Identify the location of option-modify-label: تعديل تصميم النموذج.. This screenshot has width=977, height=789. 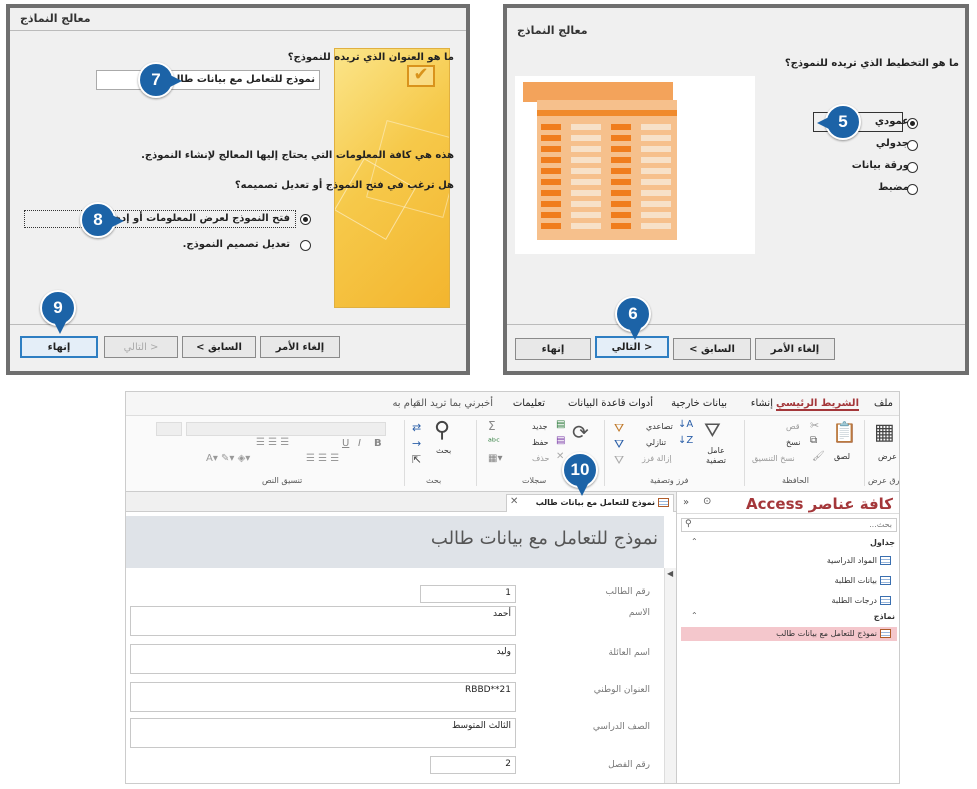
(236, 244).